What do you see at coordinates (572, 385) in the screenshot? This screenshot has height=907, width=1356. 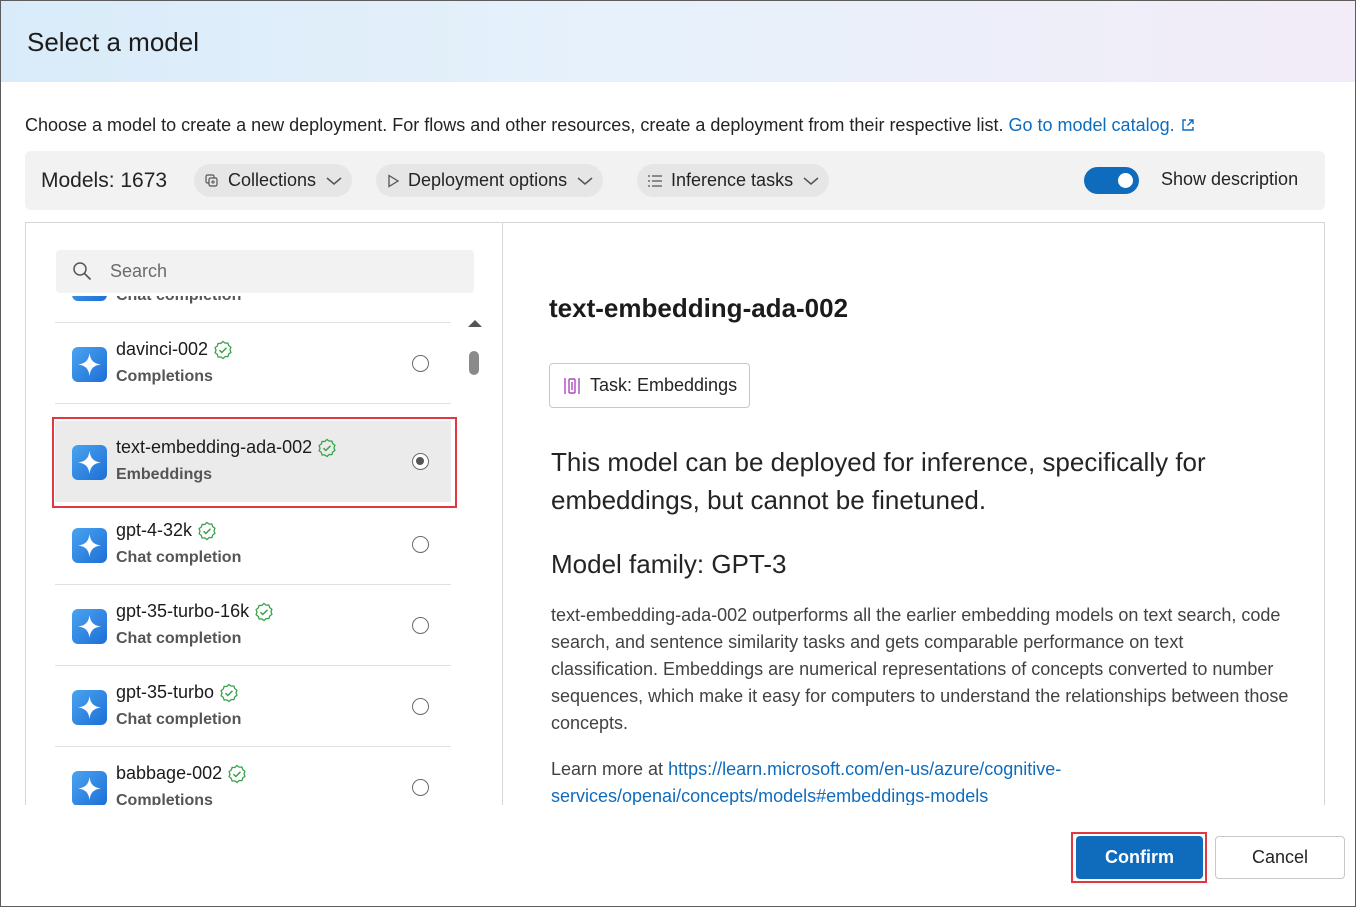 I see `embeddings-icon` at bounding box center [572, 385].